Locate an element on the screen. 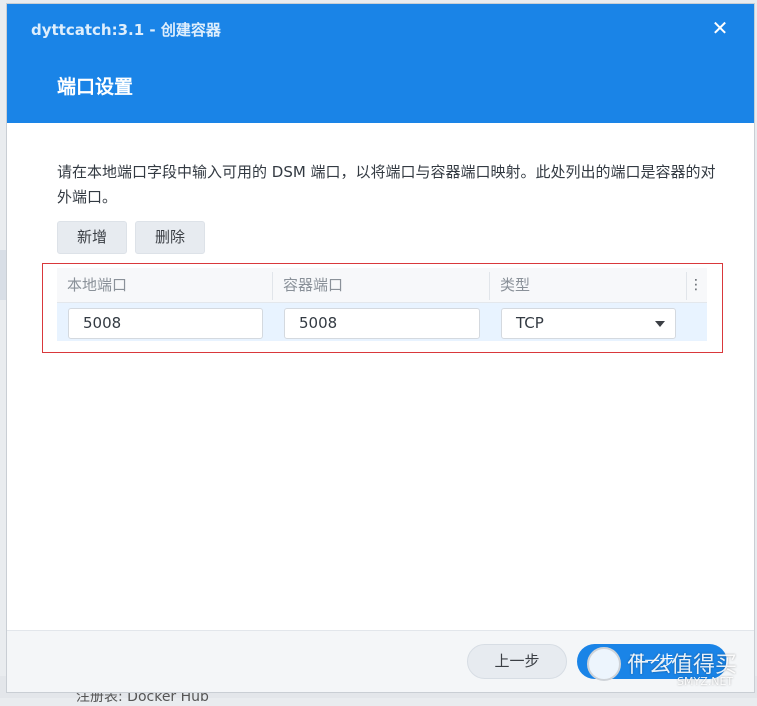 This screenshot has height=706, width=757. dialog-footer: 上一步 下一步 is located at coordinates (380, 661).